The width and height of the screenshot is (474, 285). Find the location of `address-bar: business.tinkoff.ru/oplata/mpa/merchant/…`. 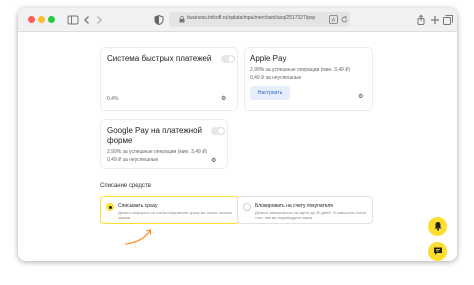

address-bar: business.tinkoff.ru/oplata/mpa/merchant/… is located at coordinates (259, 19).